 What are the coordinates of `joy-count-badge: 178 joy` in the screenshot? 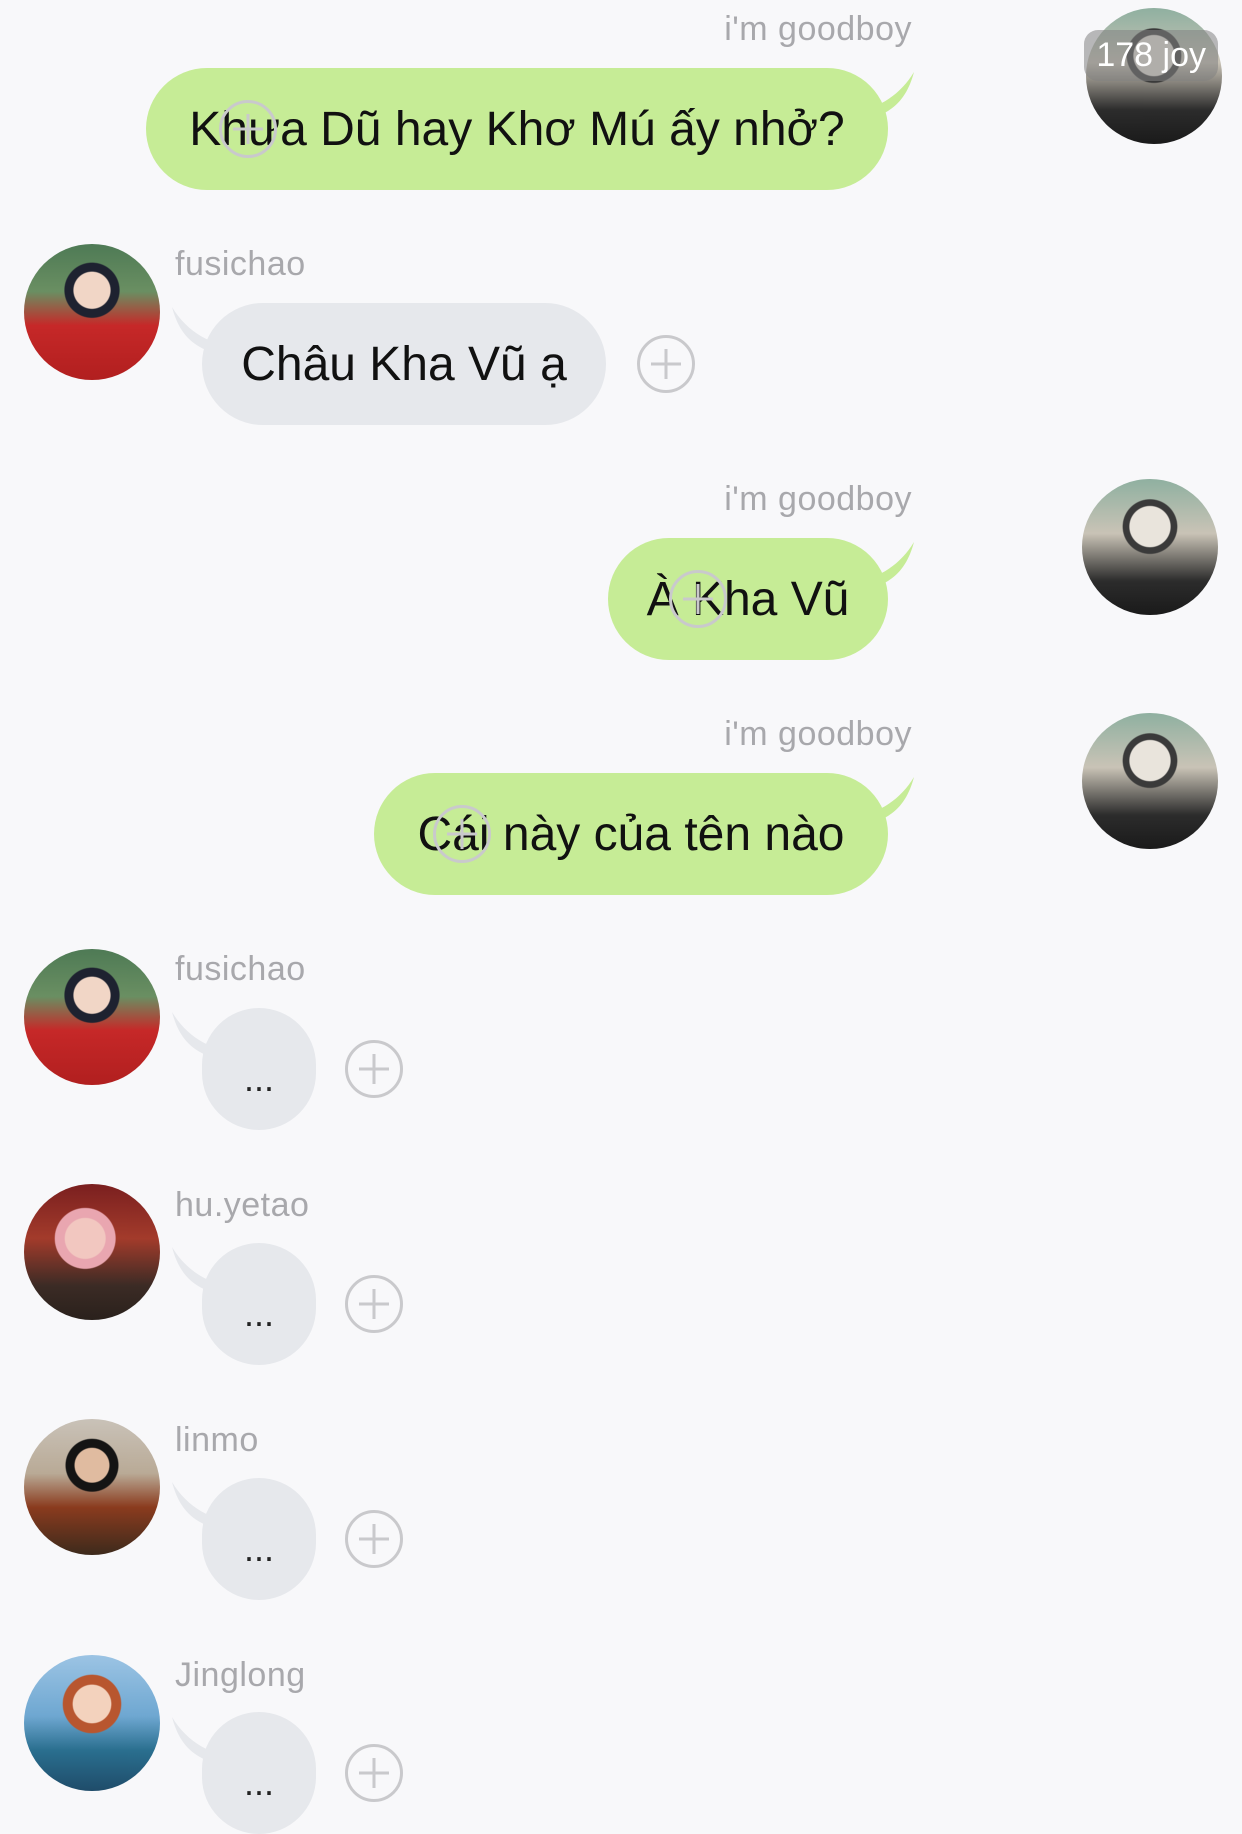 It's located at (1151, 55).